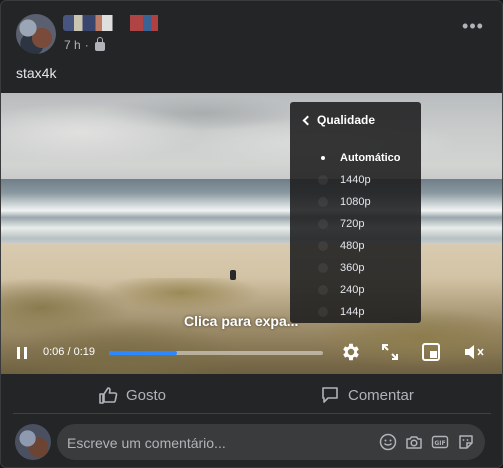 This screenshot has width=503, height=468. I want to click on quality-option-240p: 240p, so click(355, 290).